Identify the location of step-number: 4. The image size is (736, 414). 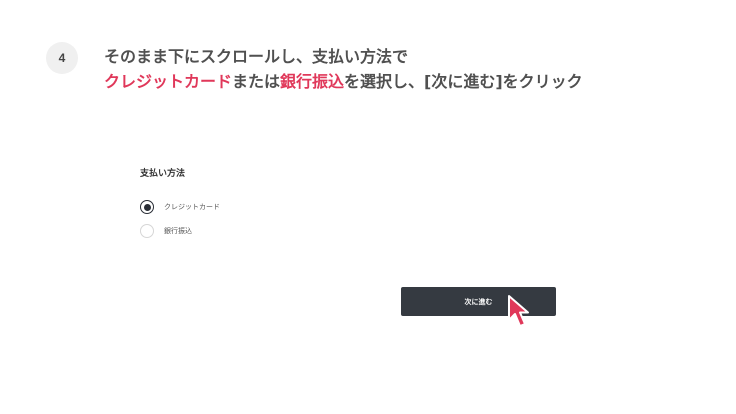
(62, 58).